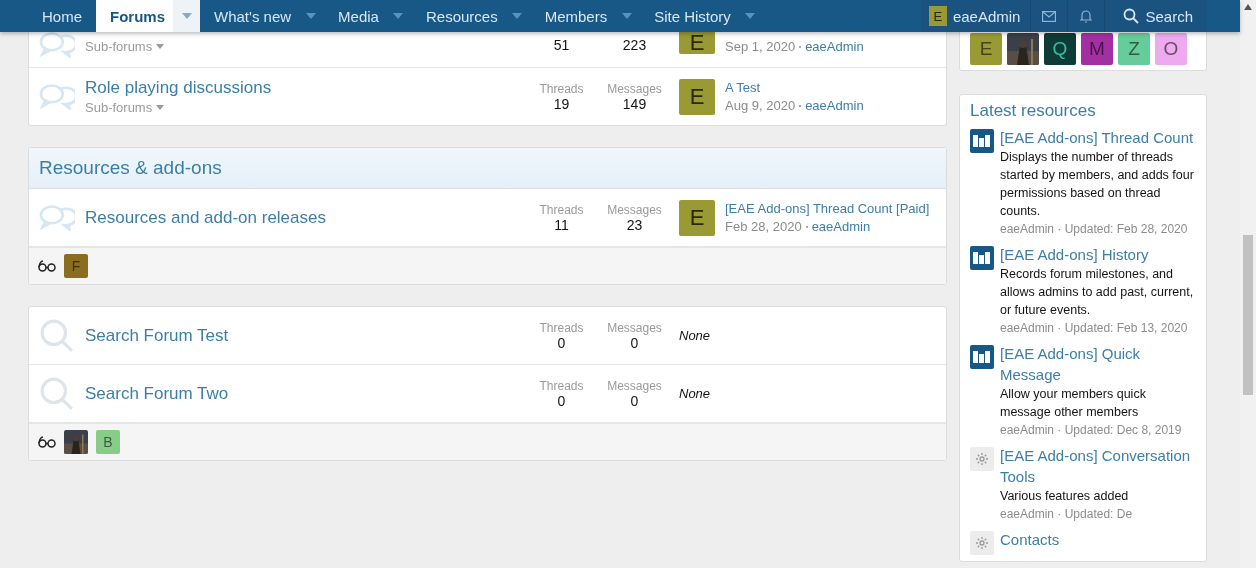  I want to click on nav-tab: Members, so click(585, 16).